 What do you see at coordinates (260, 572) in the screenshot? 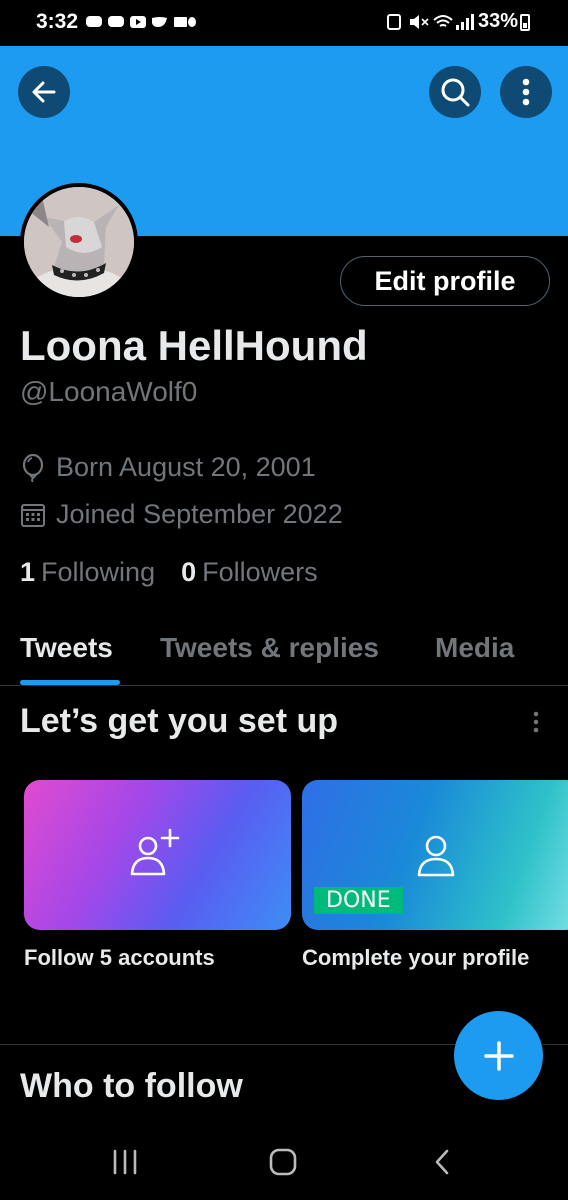
I see `followers-label: Followers` at bounding box center [260, 572].